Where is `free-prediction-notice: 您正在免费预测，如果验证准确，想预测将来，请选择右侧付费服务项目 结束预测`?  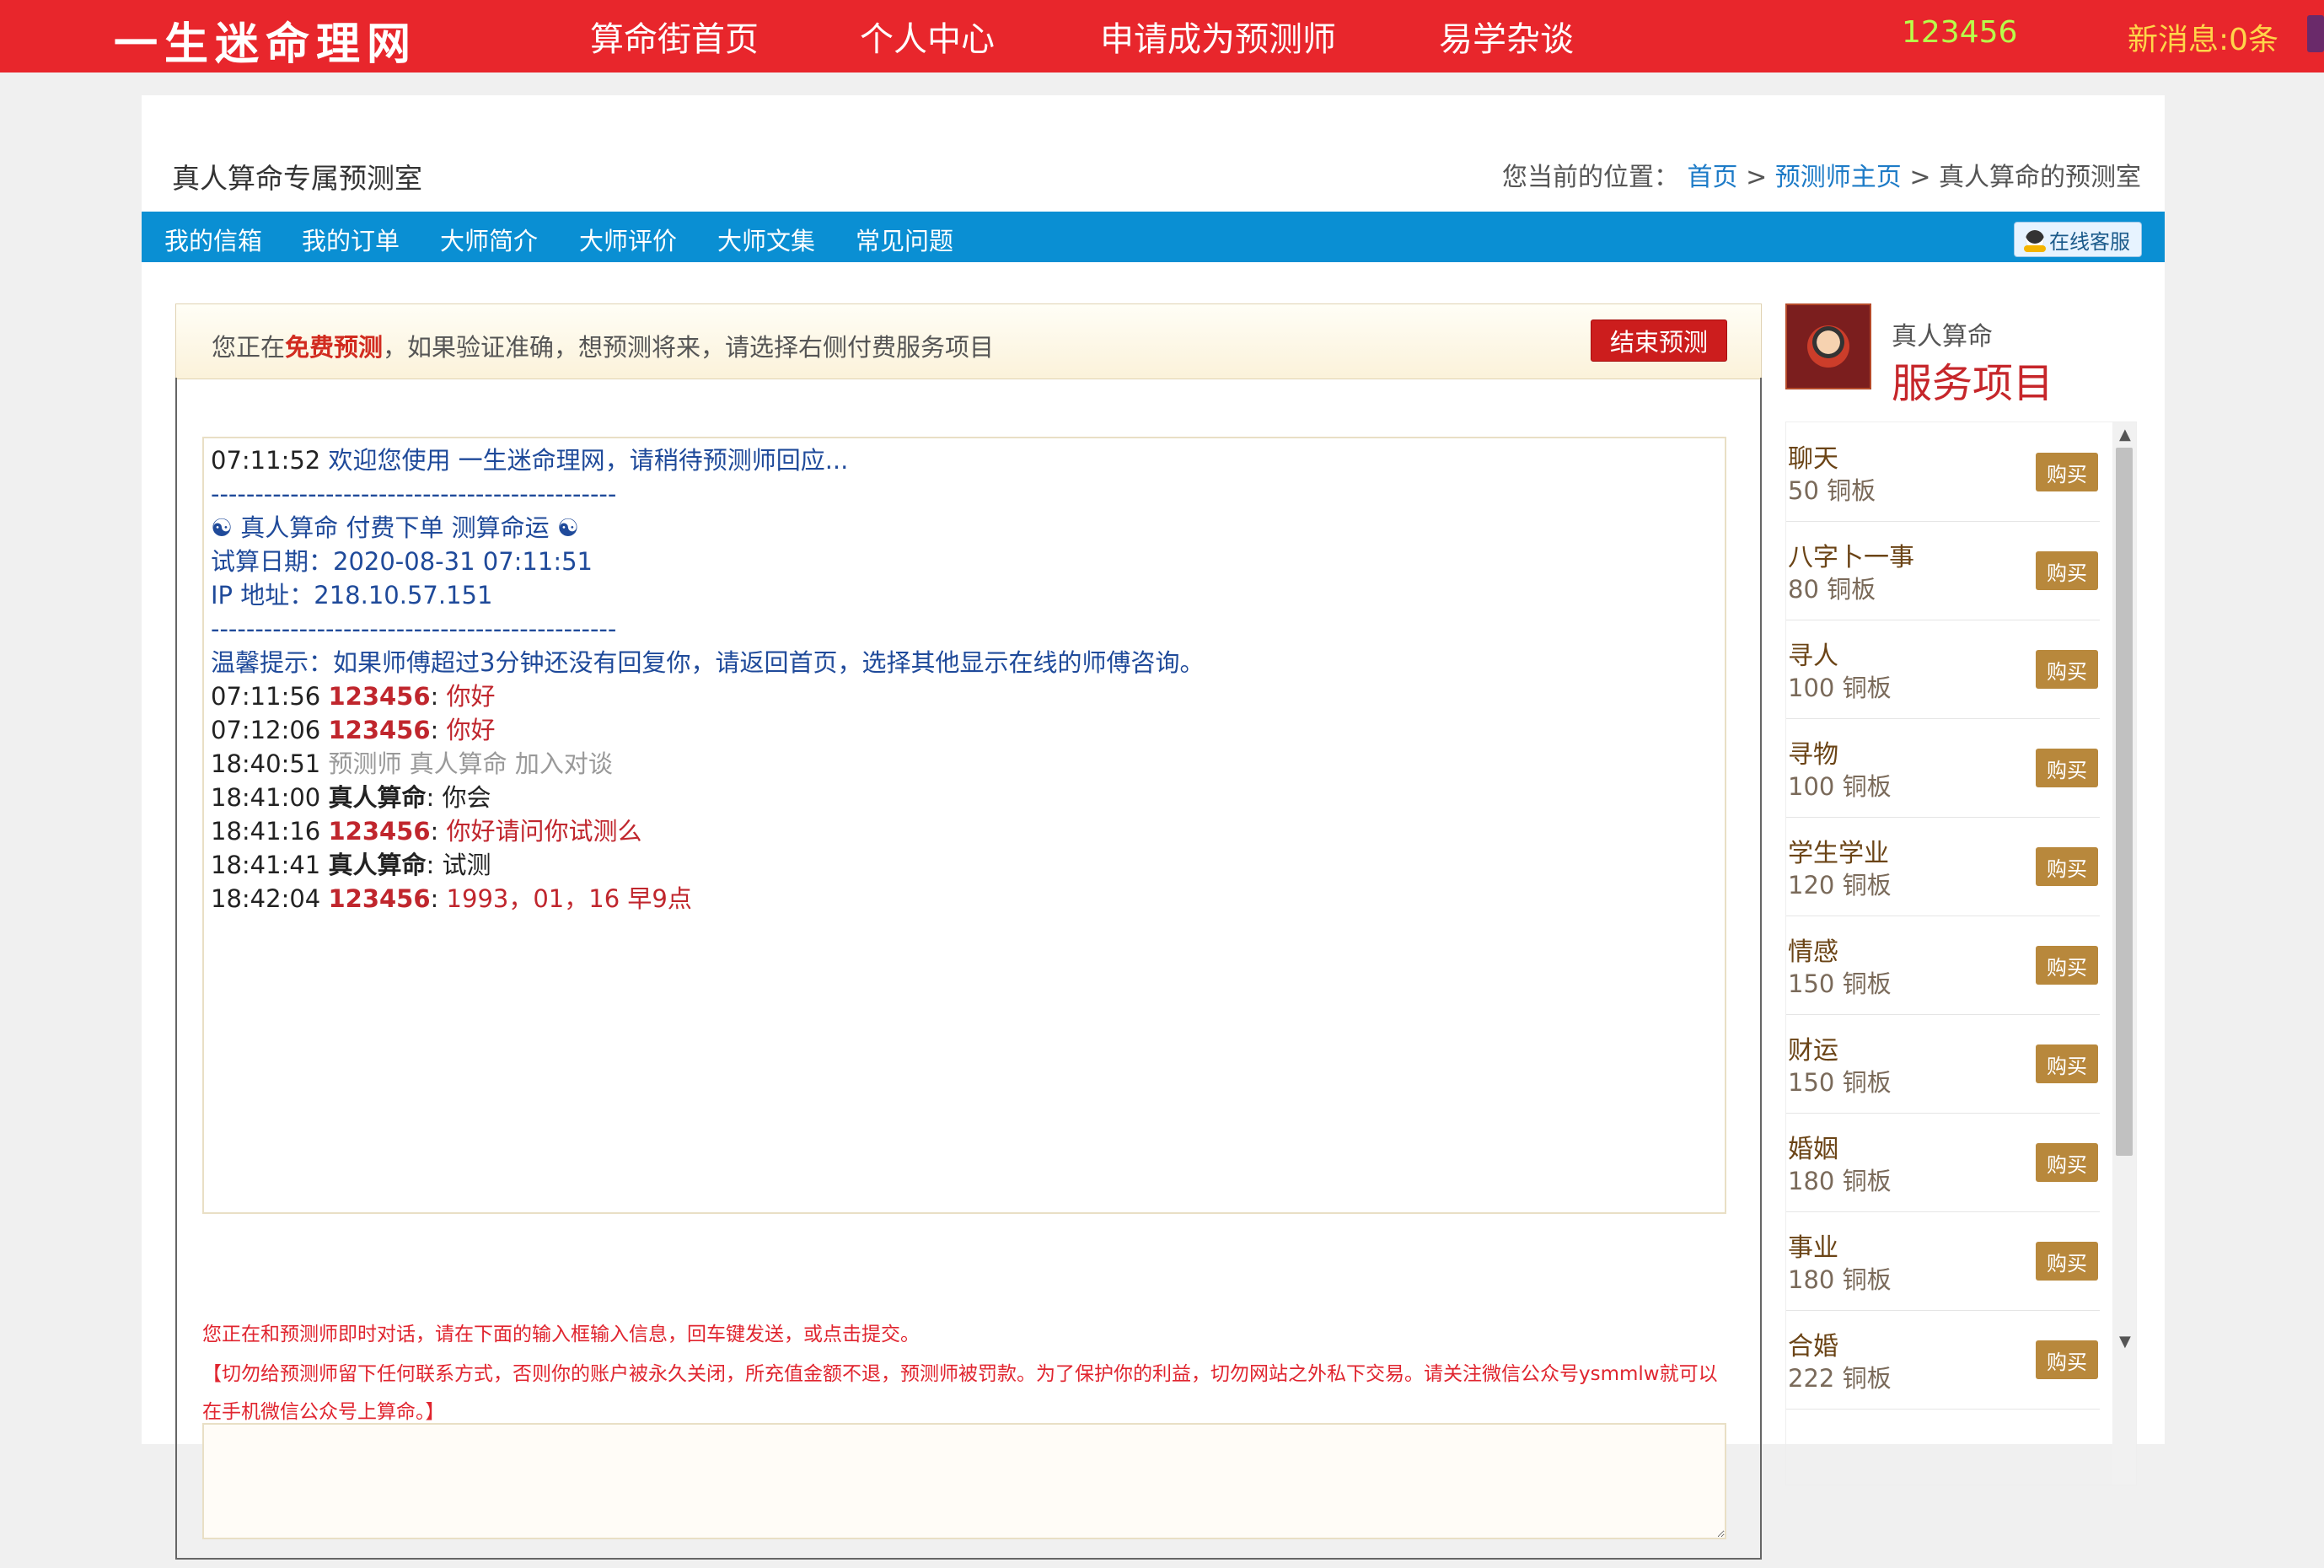
free-prediction-notice: 您正在免费预测，如果验证准确，想预测将来，请选择右侧付费服务项目 结束预测 is located at coordinates (968, 341).